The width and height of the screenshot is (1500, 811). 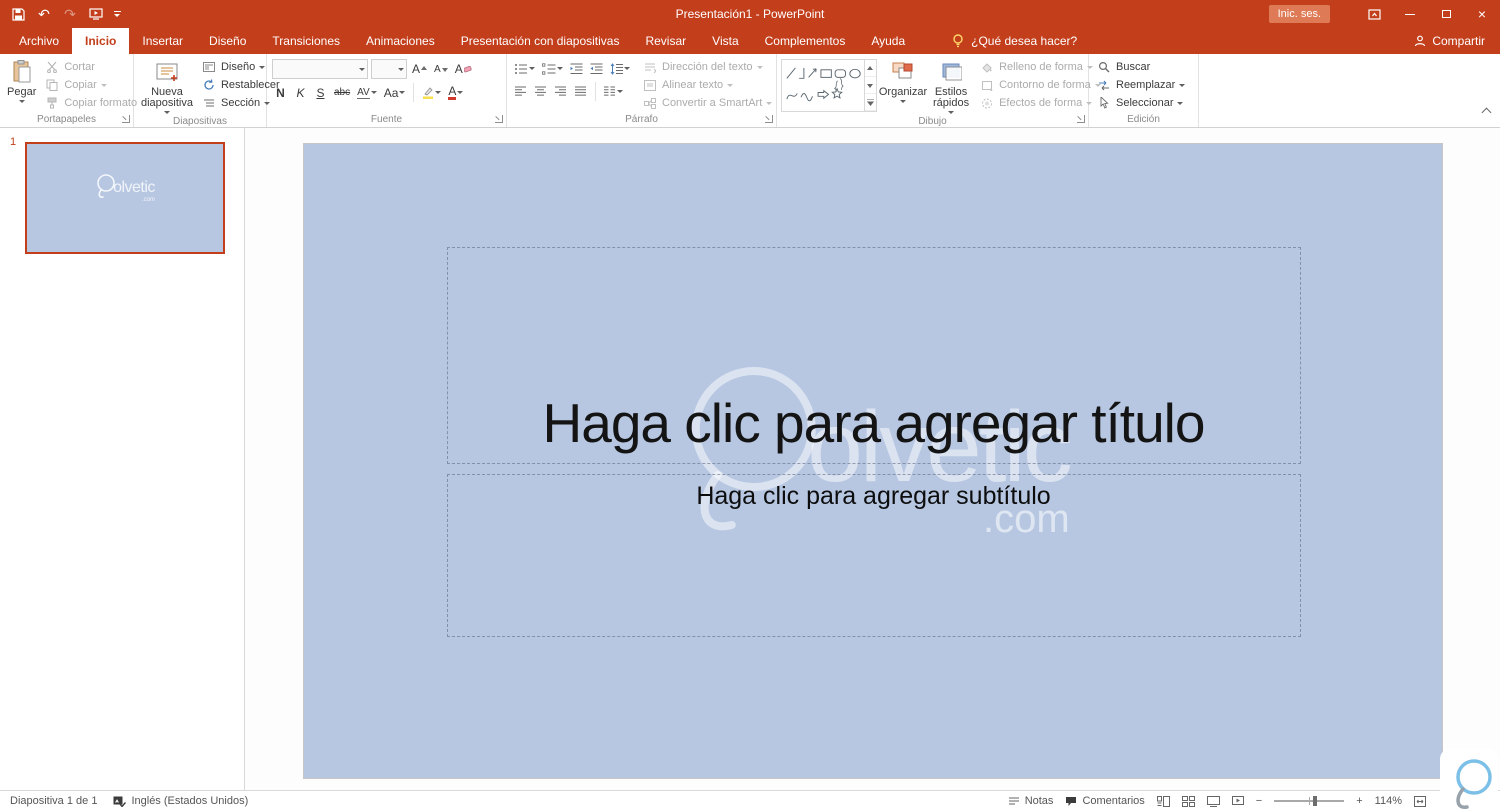 What do you see at coordinates (665, 41) in the screenshot?
I see `tab-revisar: Revisar` at bounding box center [665, 41].